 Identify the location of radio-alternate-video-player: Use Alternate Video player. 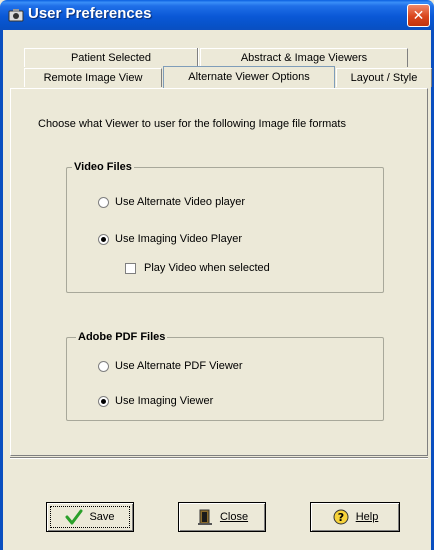
(171, 202).